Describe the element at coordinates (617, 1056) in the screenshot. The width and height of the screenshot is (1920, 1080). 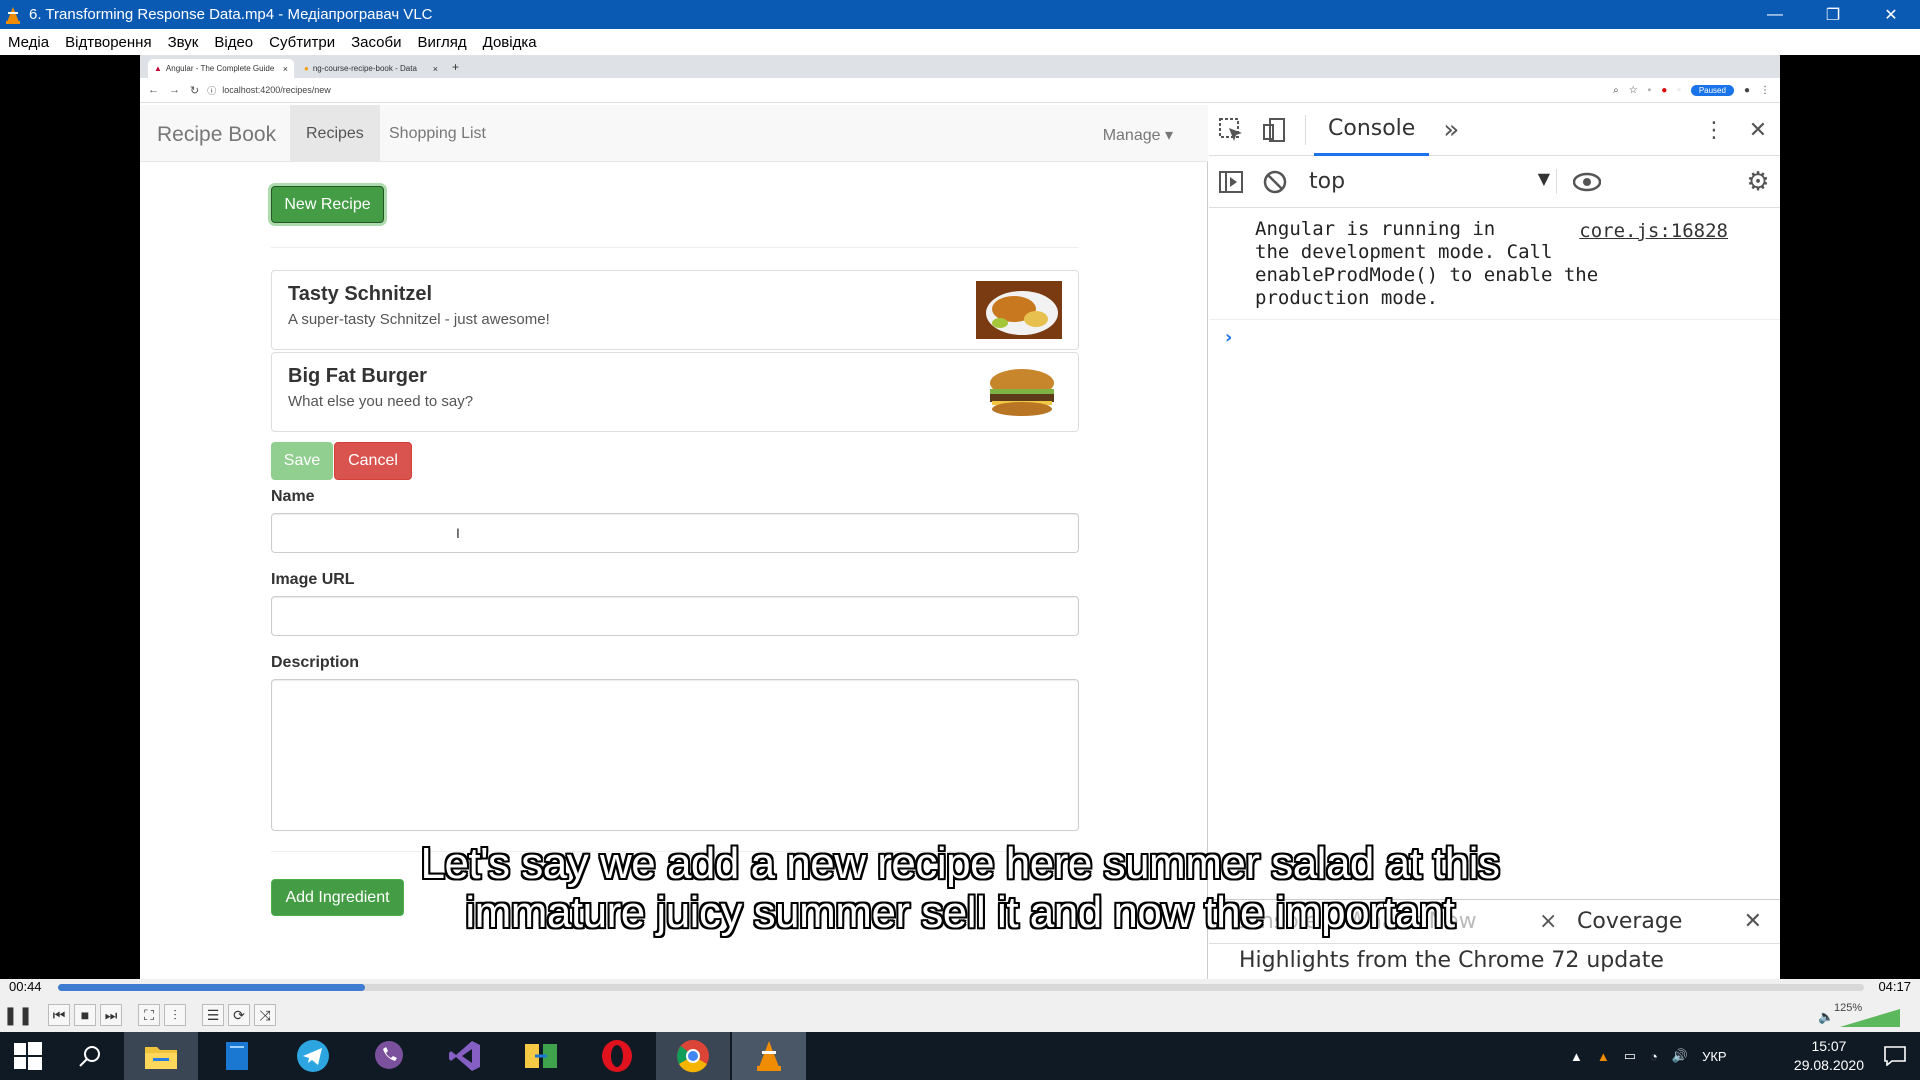
I see `opera-icon` at that location.